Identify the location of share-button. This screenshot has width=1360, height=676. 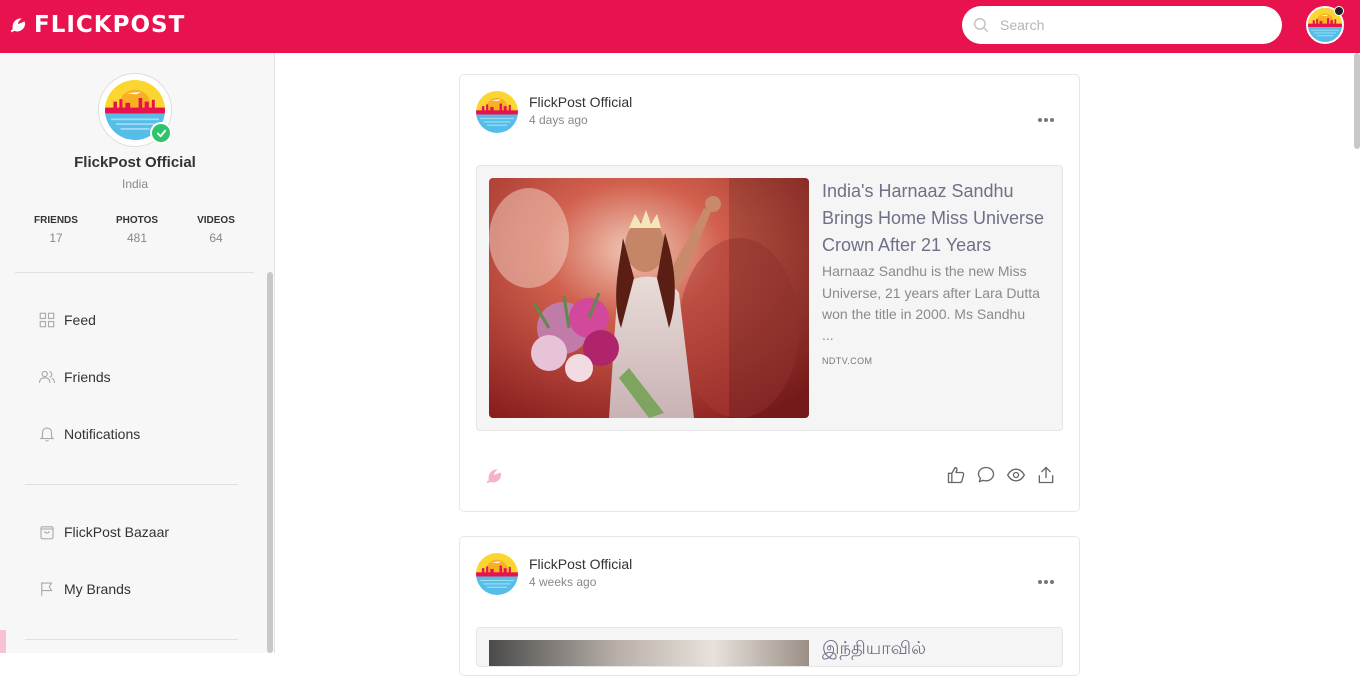
(1046, 475).